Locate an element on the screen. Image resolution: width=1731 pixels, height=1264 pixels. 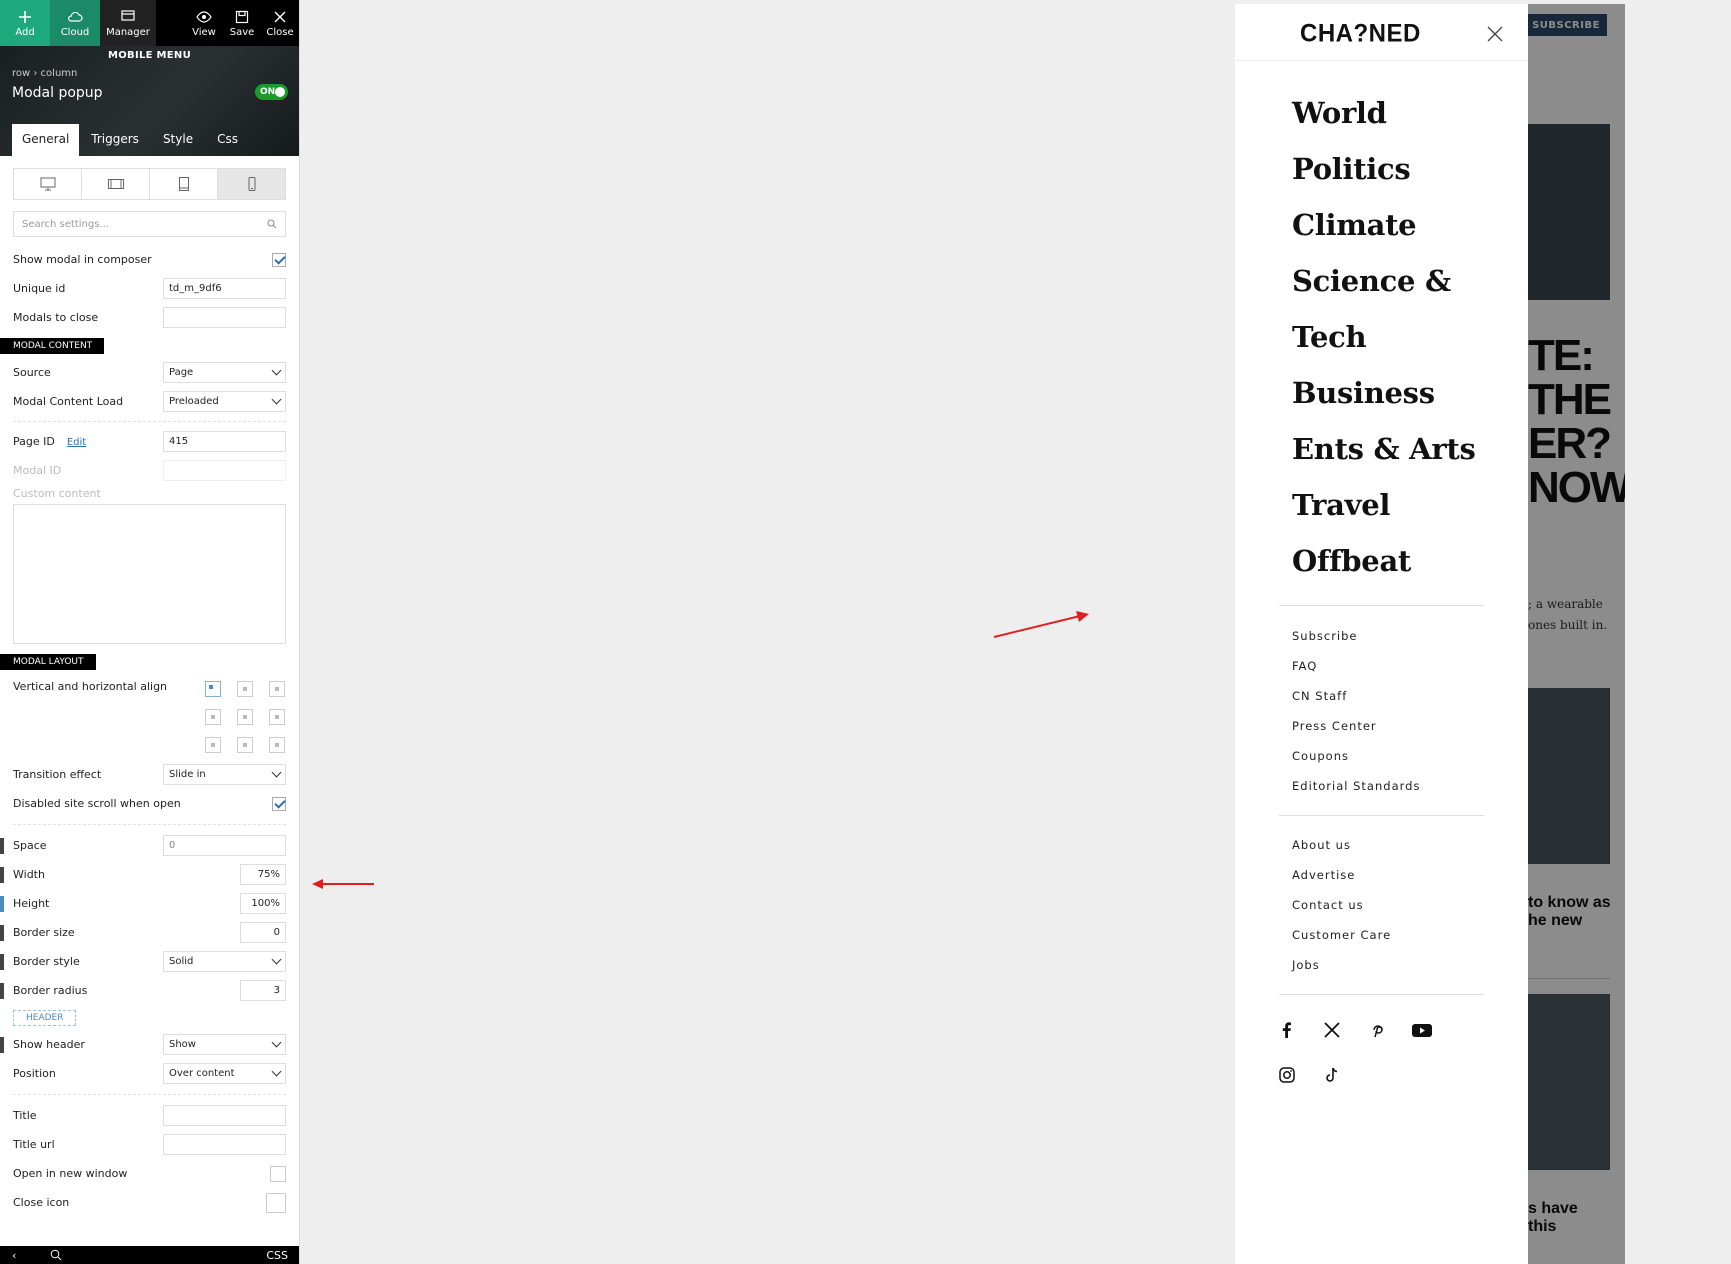
device-tablet-portrait is located at coordinates (184, 184).